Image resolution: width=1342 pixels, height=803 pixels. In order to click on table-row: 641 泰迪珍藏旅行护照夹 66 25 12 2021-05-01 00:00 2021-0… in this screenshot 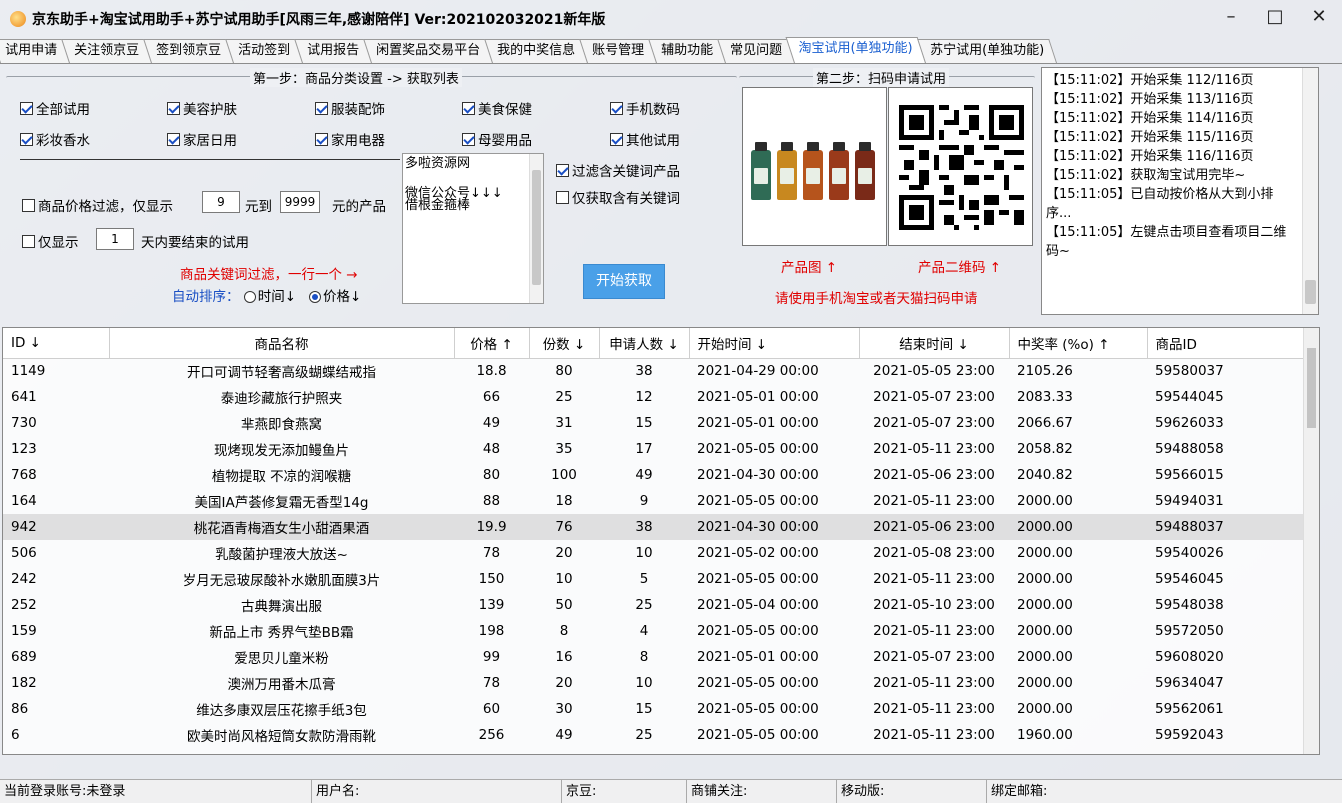, I will do `click(653, 397)`.